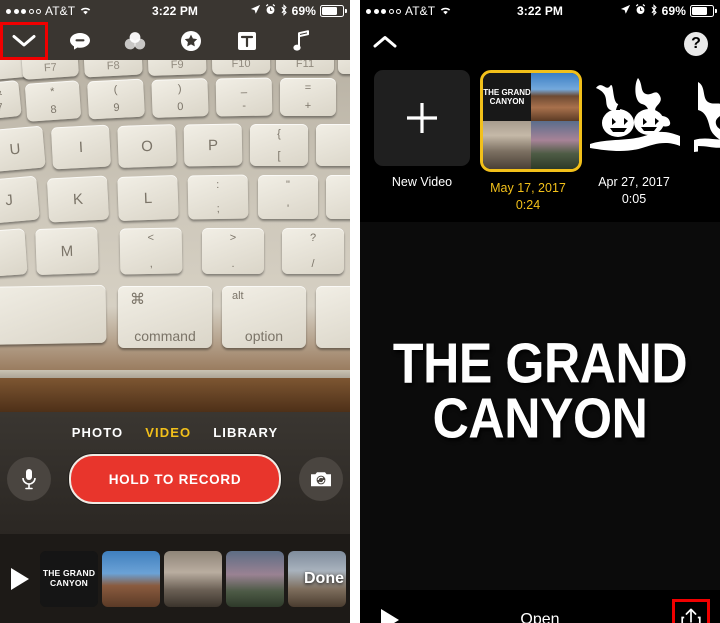  I want to click on text-icon, so click(247, 41).